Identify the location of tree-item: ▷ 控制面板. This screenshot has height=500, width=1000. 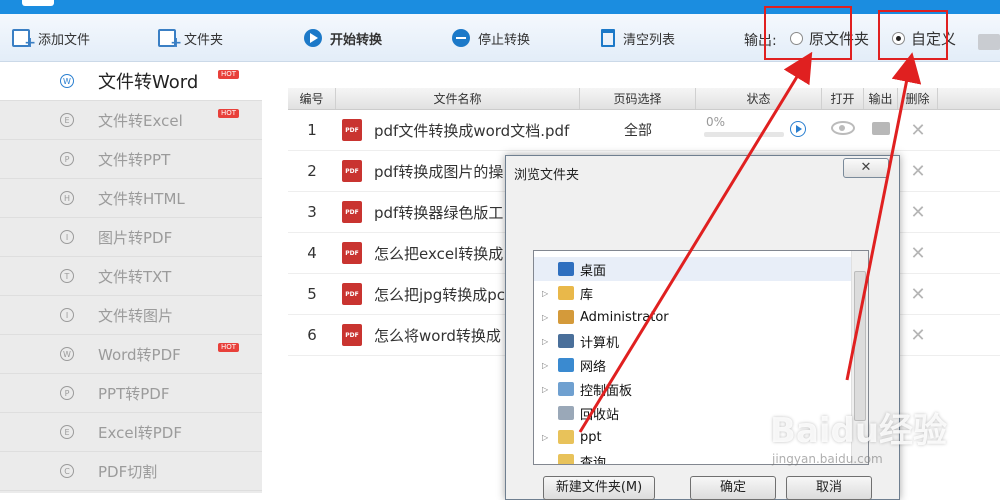
(701, 389).